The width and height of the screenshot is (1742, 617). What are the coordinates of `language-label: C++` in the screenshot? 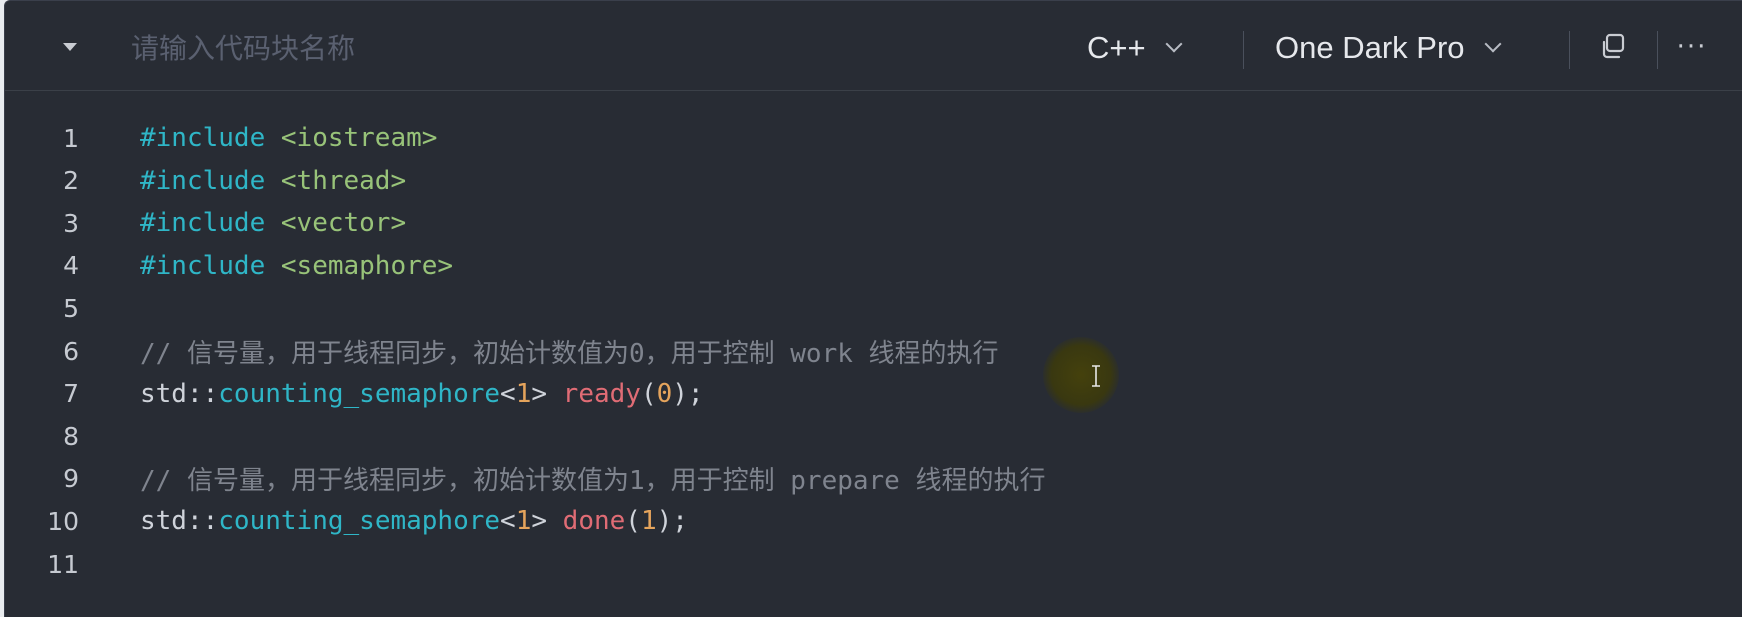 It's located at (1116, 47).